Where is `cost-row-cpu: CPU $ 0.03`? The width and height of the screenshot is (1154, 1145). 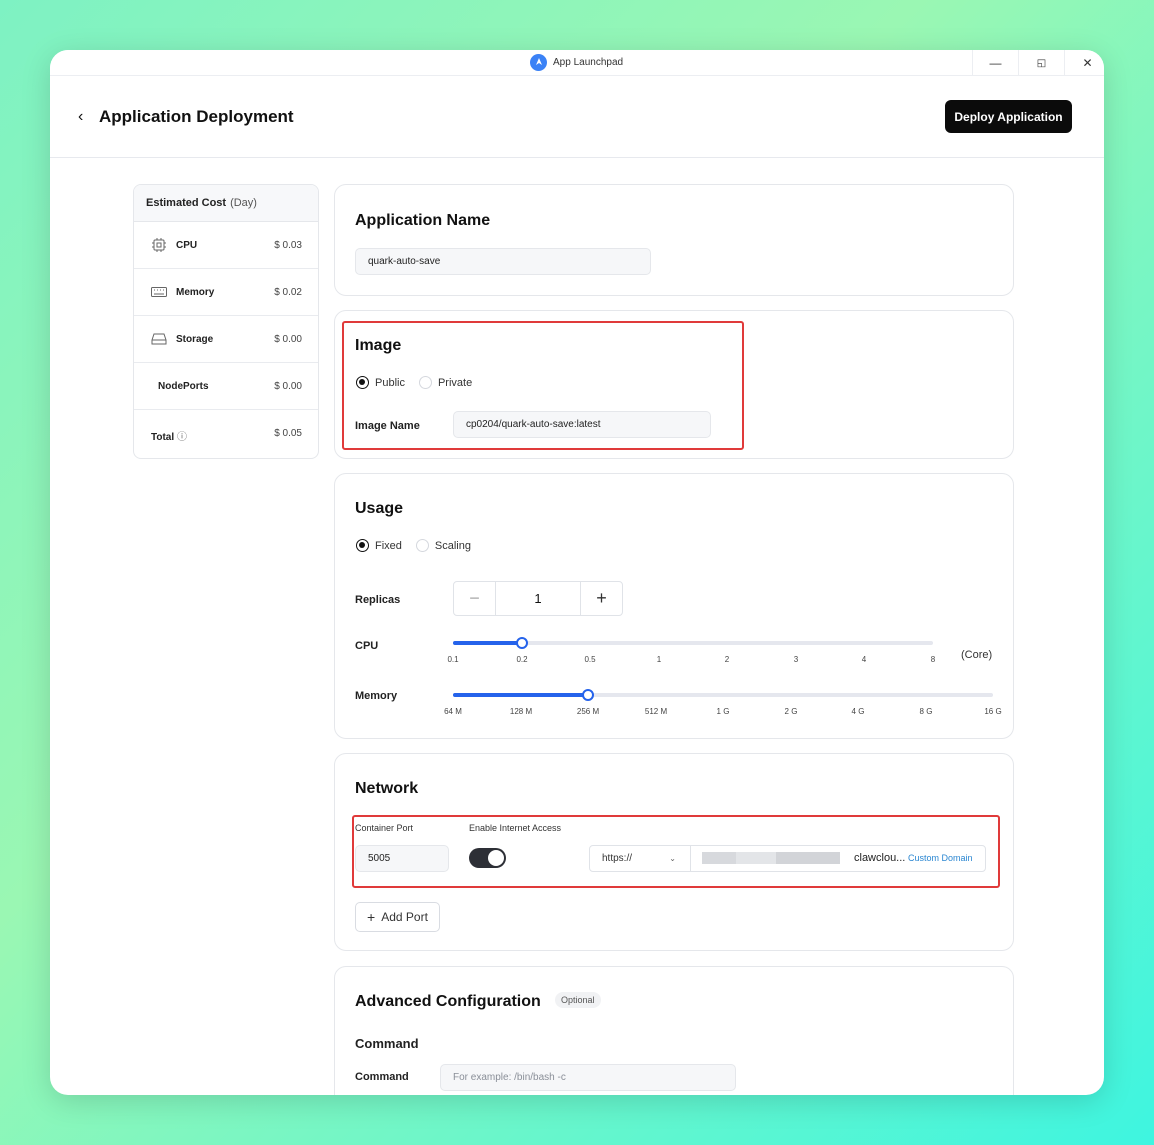
cost-row-cpu: CPU $ 0.03 is located at coordinates (226, 245).